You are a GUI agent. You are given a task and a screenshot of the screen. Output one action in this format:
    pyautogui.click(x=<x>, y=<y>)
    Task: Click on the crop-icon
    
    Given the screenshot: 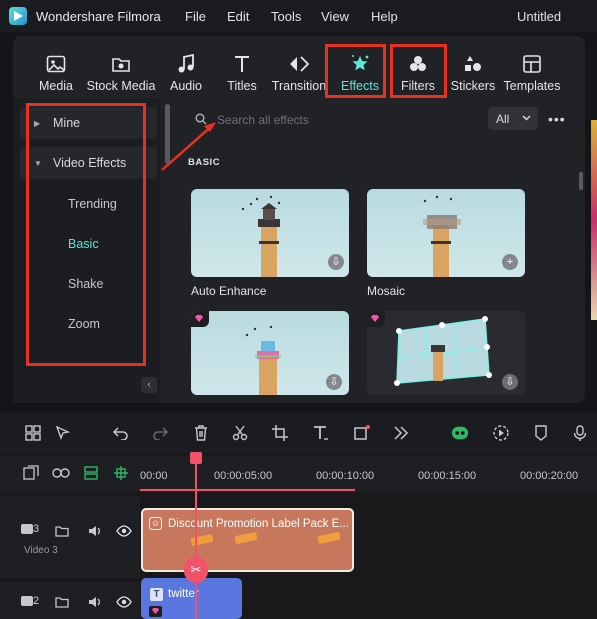 What is the action you would take?
    pyautogui.click(x=280, y=433)
    